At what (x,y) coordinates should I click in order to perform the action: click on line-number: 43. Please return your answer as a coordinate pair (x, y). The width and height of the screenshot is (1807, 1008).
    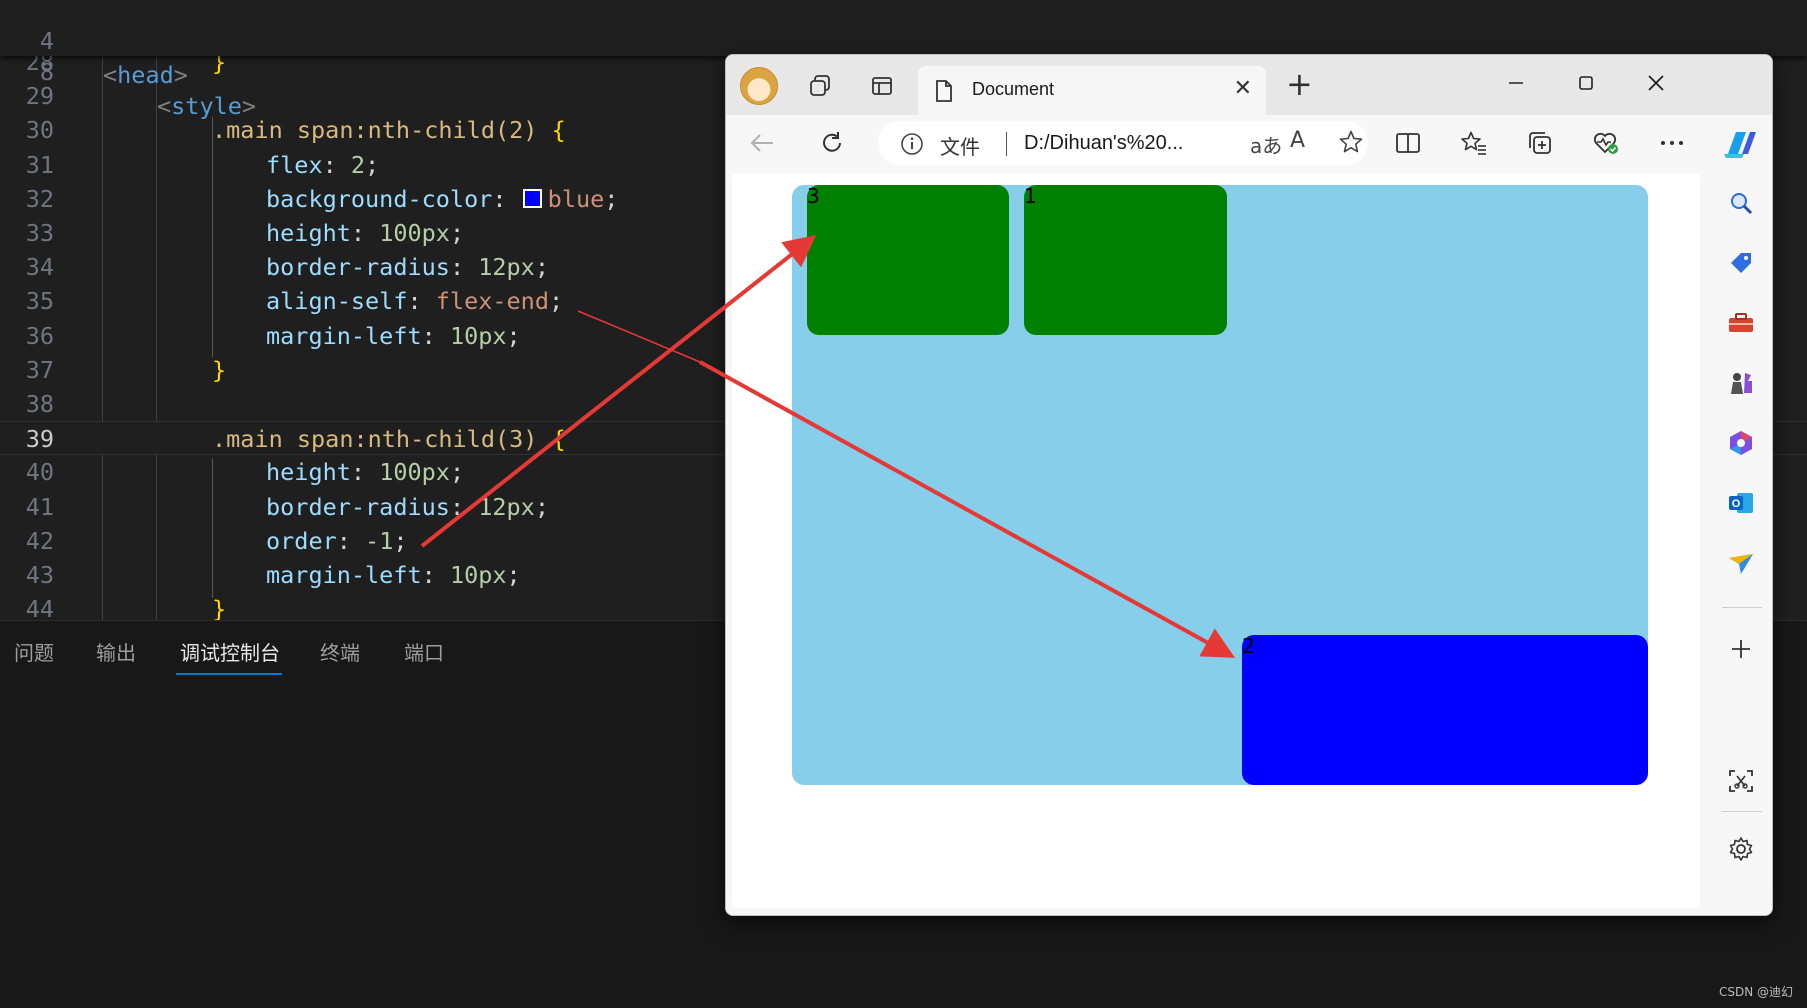
    Looking at the image, I should click on (39, 575).